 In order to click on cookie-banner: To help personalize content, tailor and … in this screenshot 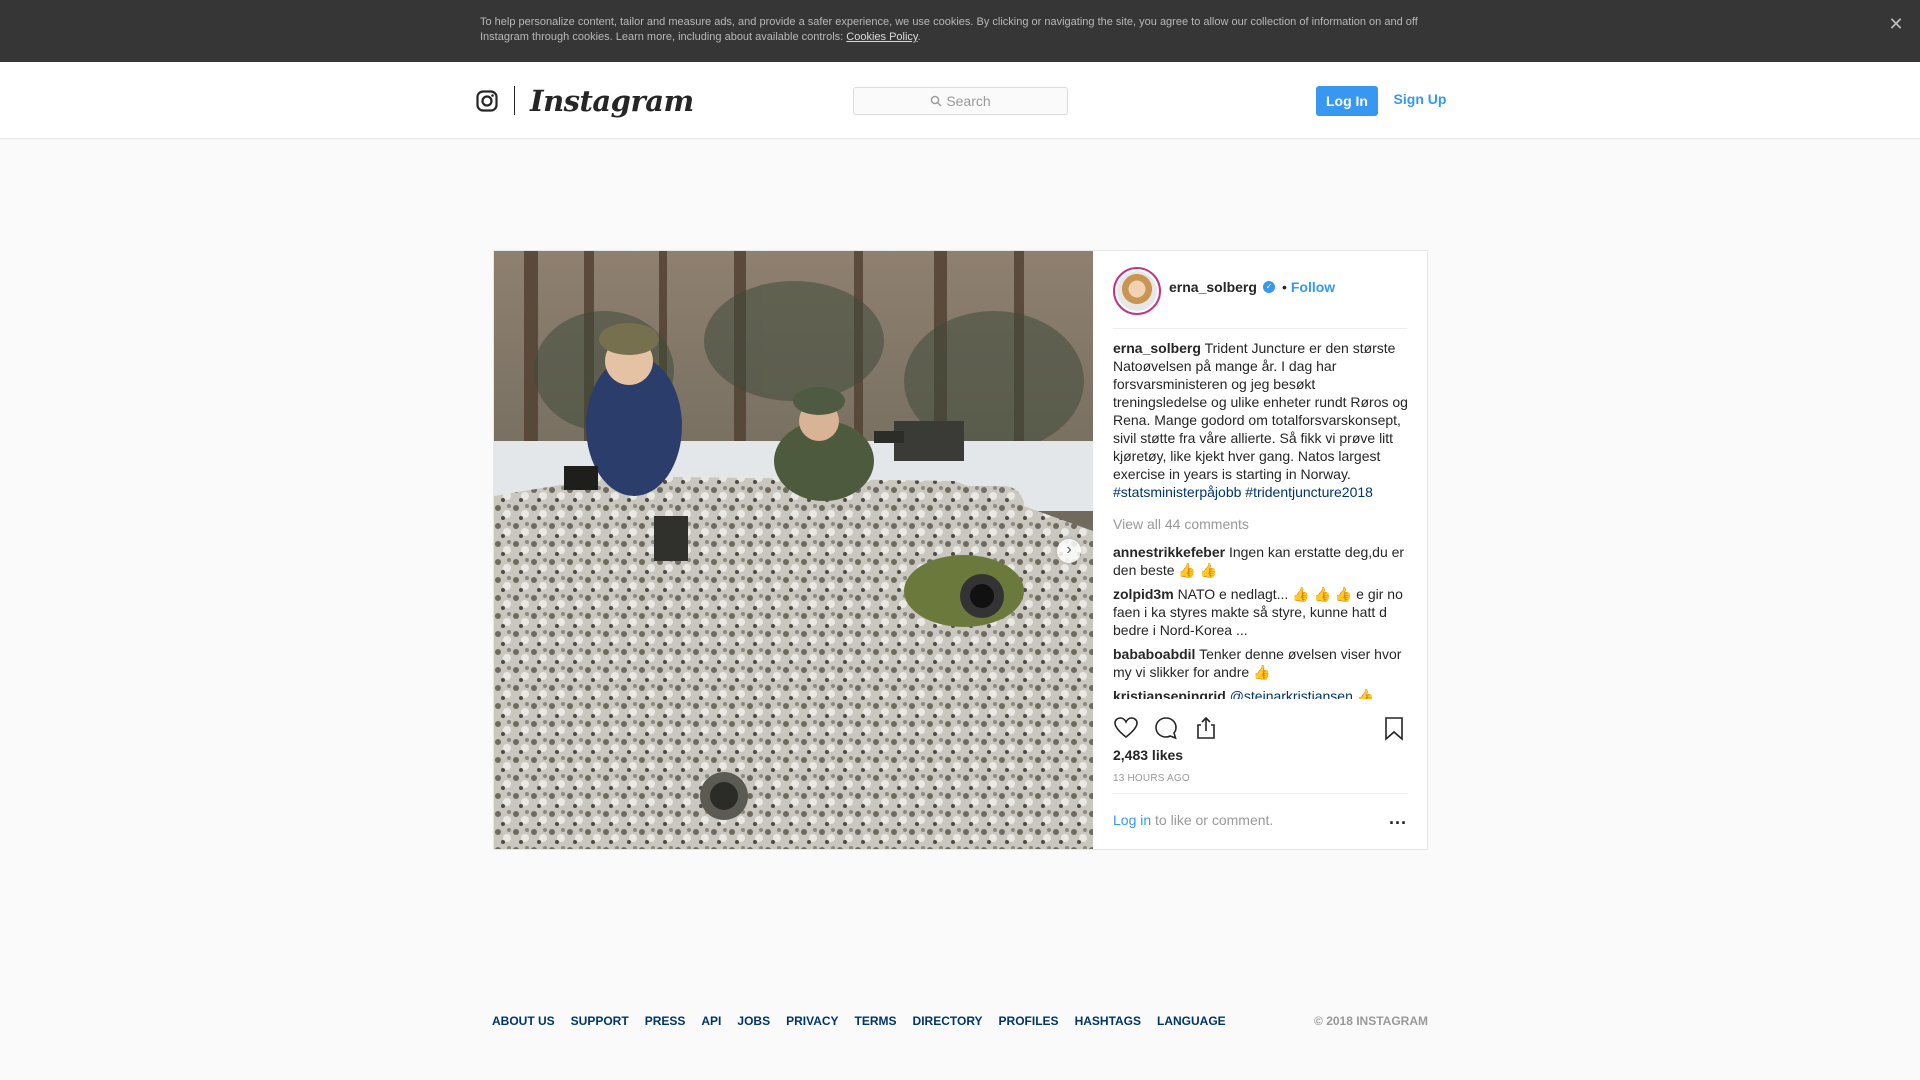, I will do `click(960, 31)`.